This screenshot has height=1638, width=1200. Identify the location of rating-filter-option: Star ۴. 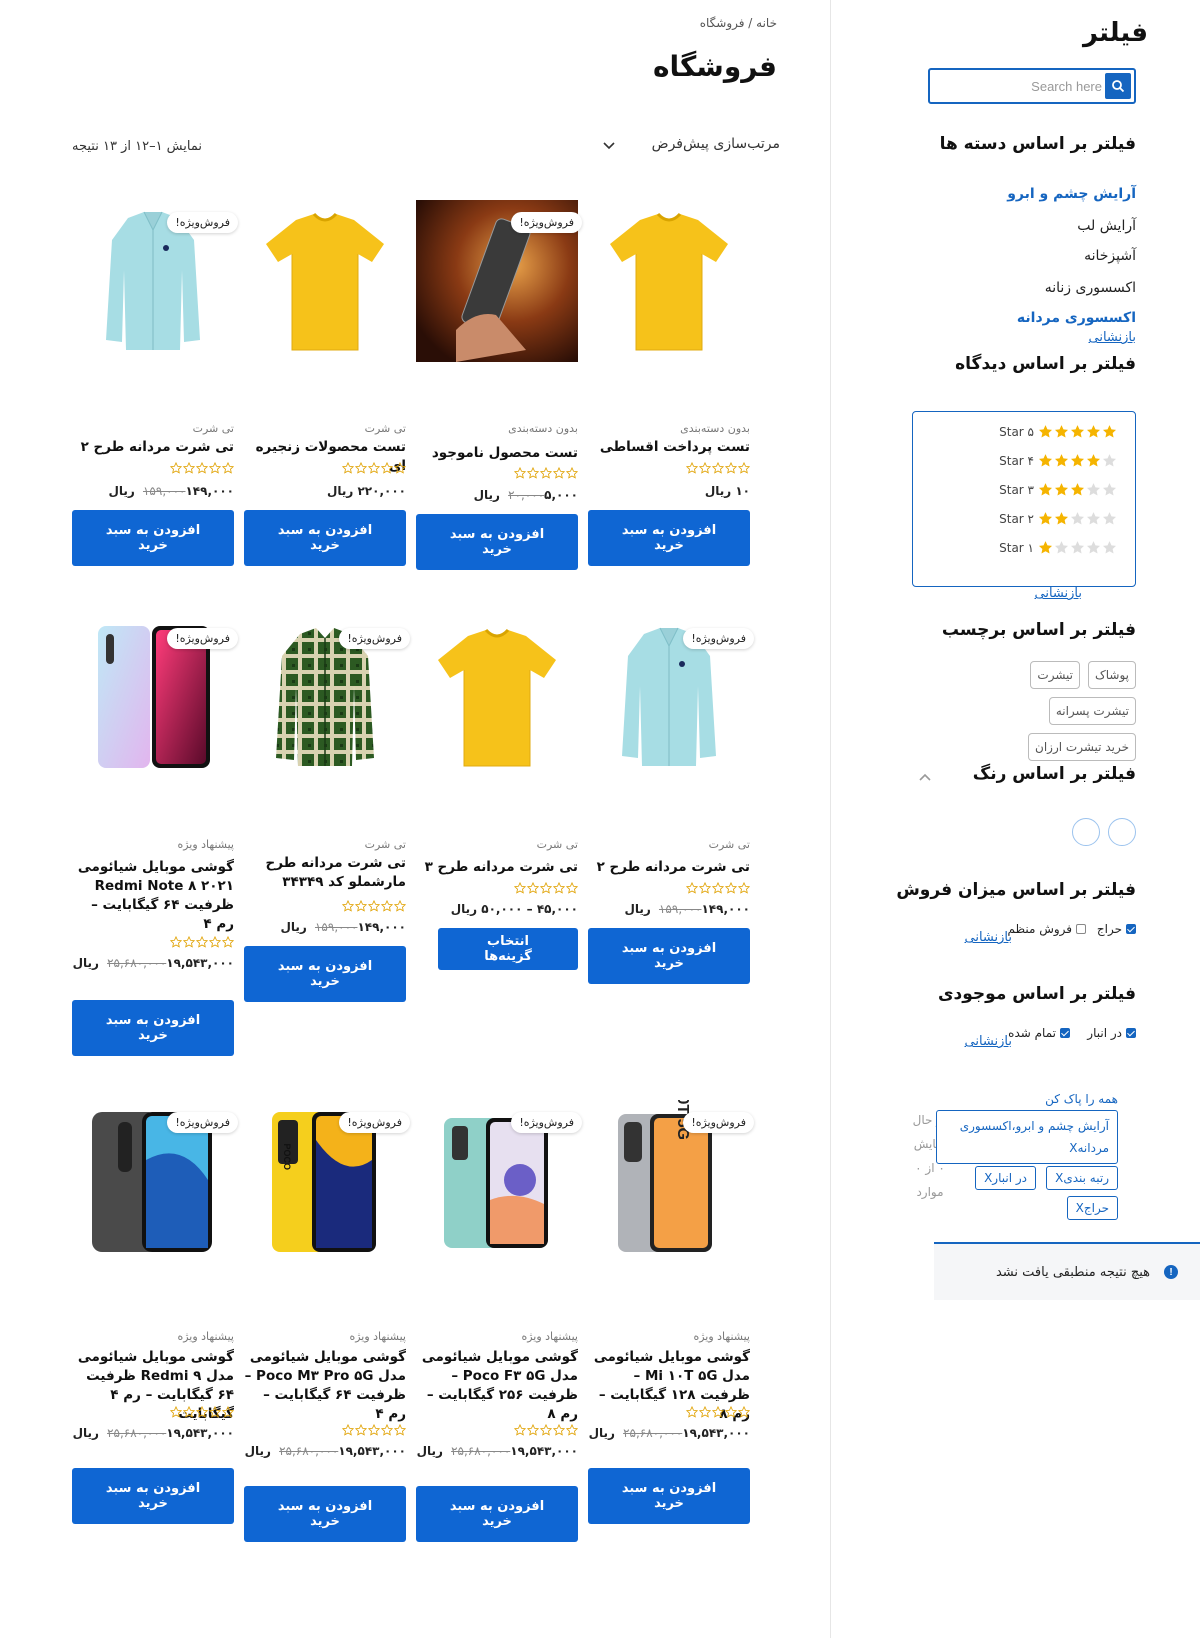
(1058, 460).